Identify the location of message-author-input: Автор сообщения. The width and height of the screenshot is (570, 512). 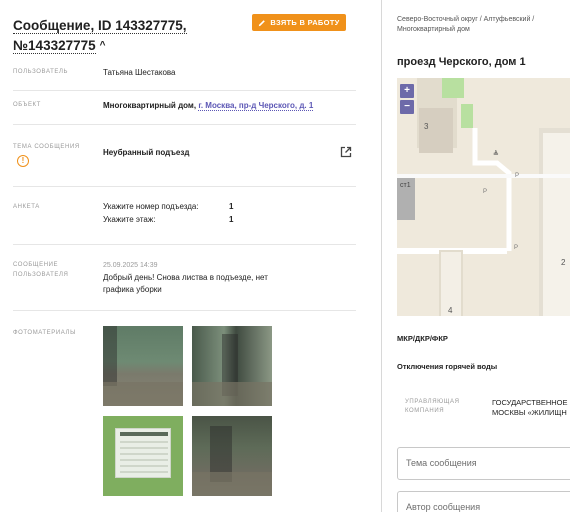
(483, 501).